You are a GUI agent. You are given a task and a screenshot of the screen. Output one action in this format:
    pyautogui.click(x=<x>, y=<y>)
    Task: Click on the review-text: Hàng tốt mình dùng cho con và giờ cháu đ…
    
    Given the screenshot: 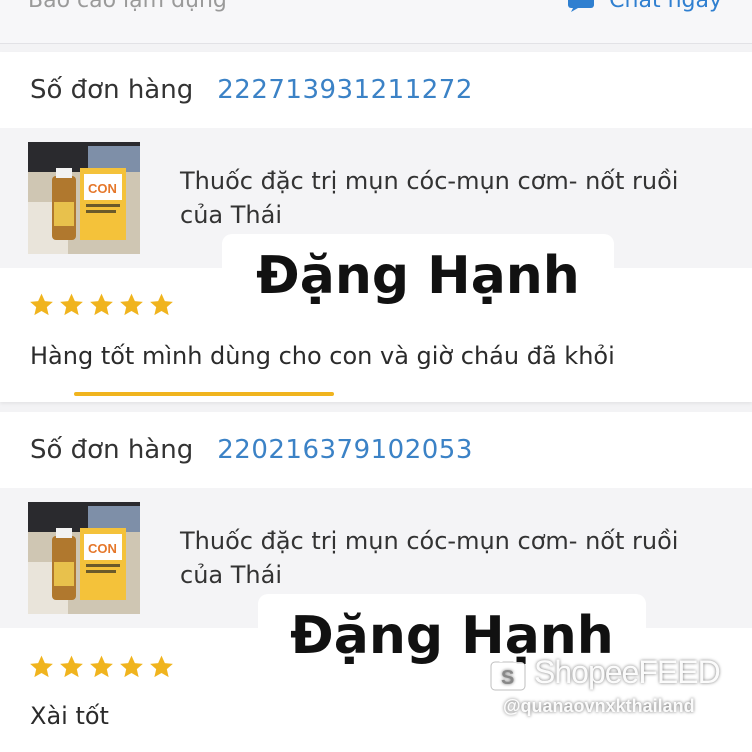 What is the action you would take?
    pyautogui.click(x=322, y=356)
    